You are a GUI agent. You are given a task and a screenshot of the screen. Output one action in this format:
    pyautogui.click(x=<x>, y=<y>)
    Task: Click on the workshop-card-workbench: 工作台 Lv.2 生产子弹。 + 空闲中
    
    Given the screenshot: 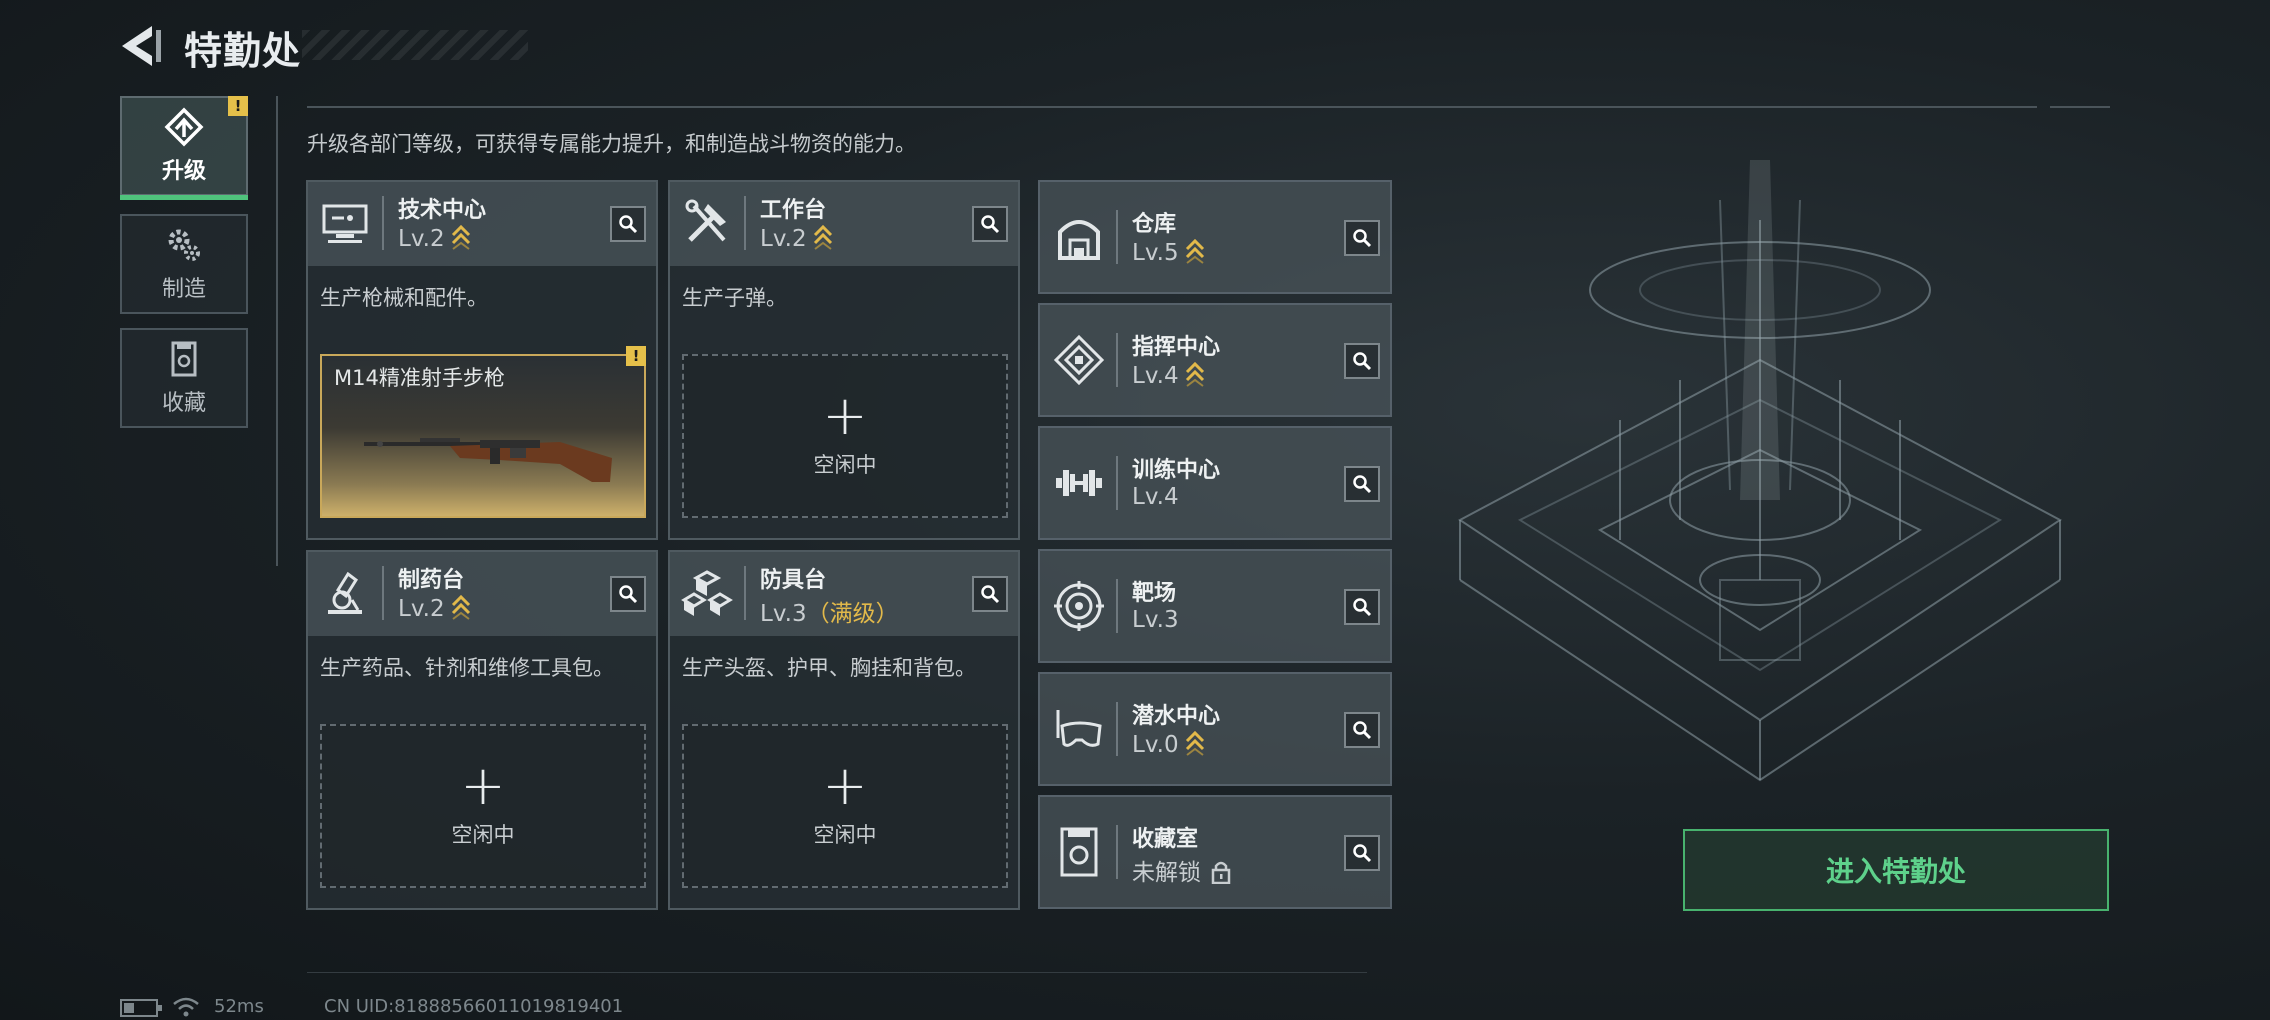 What is the action you would take?
    pyautogui.click(x=844, y=360)
    